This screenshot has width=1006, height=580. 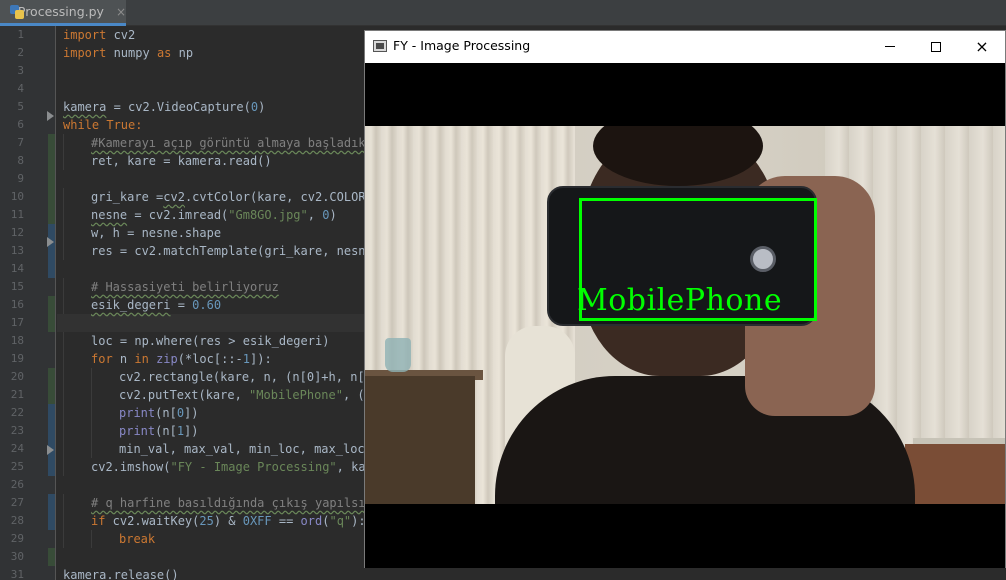 I want to click on string-token: "FY - Image Processing", so click(x=253, y=467).